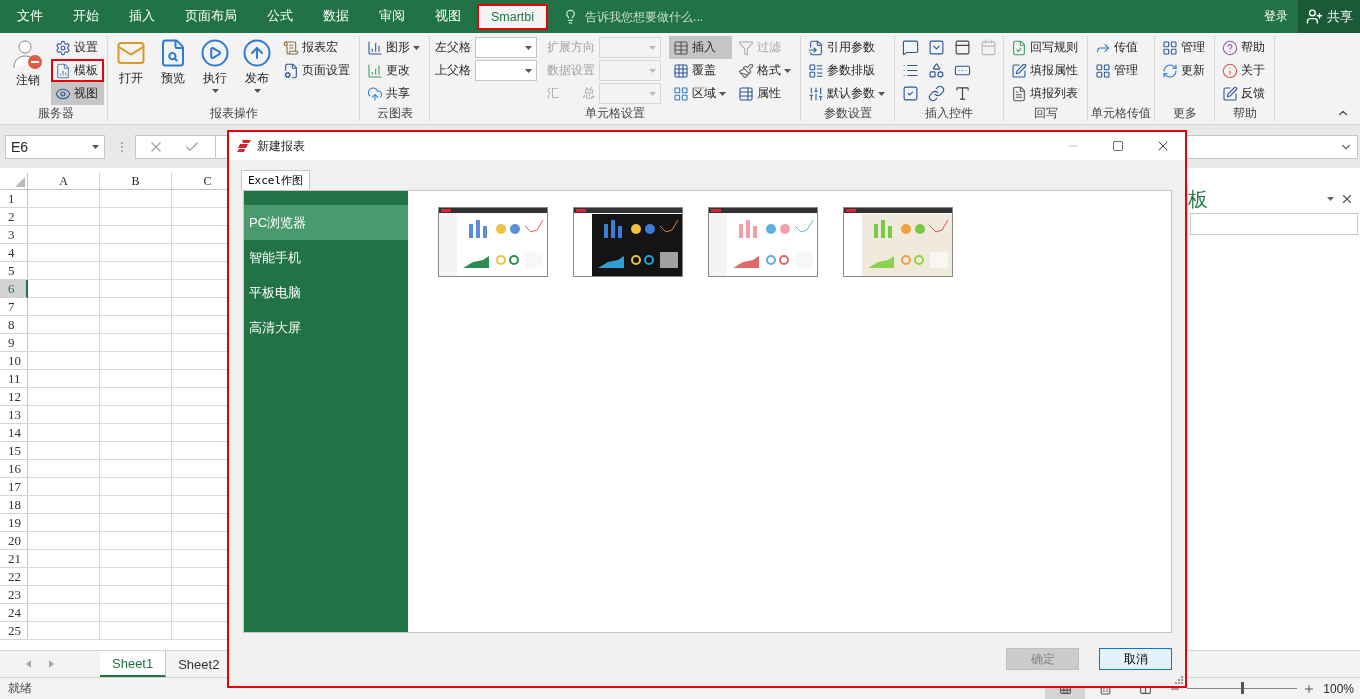  I want to click on row-header: 23, so click(14, 595).